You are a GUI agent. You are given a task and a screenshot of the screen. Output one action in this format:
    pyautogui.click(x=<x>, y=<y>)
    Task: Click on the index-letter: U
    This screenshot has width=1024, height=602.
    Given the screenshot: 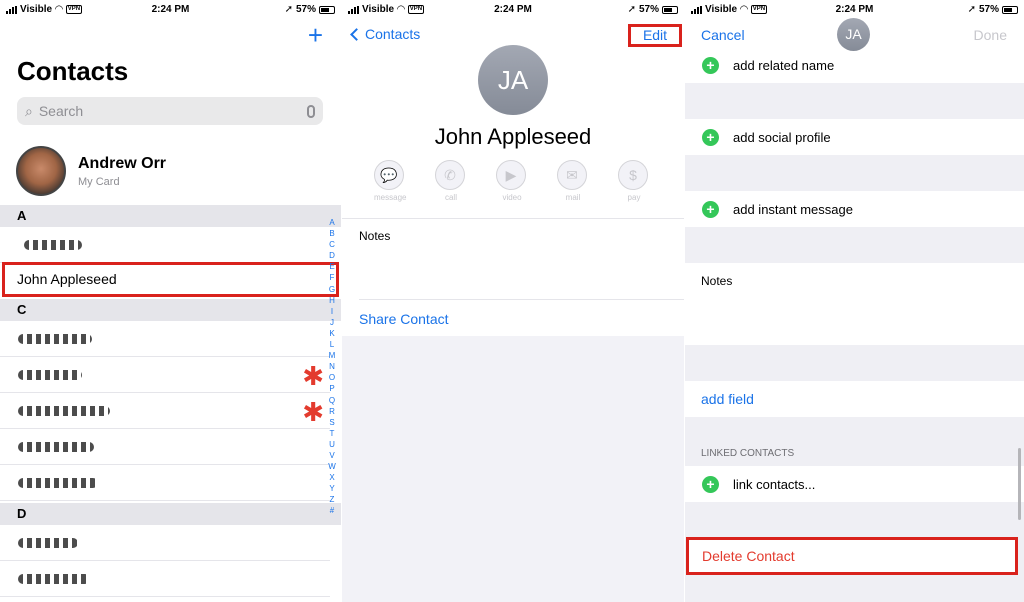 What is the action you would take?
    pyautogui.click(x=332, y=444)
    